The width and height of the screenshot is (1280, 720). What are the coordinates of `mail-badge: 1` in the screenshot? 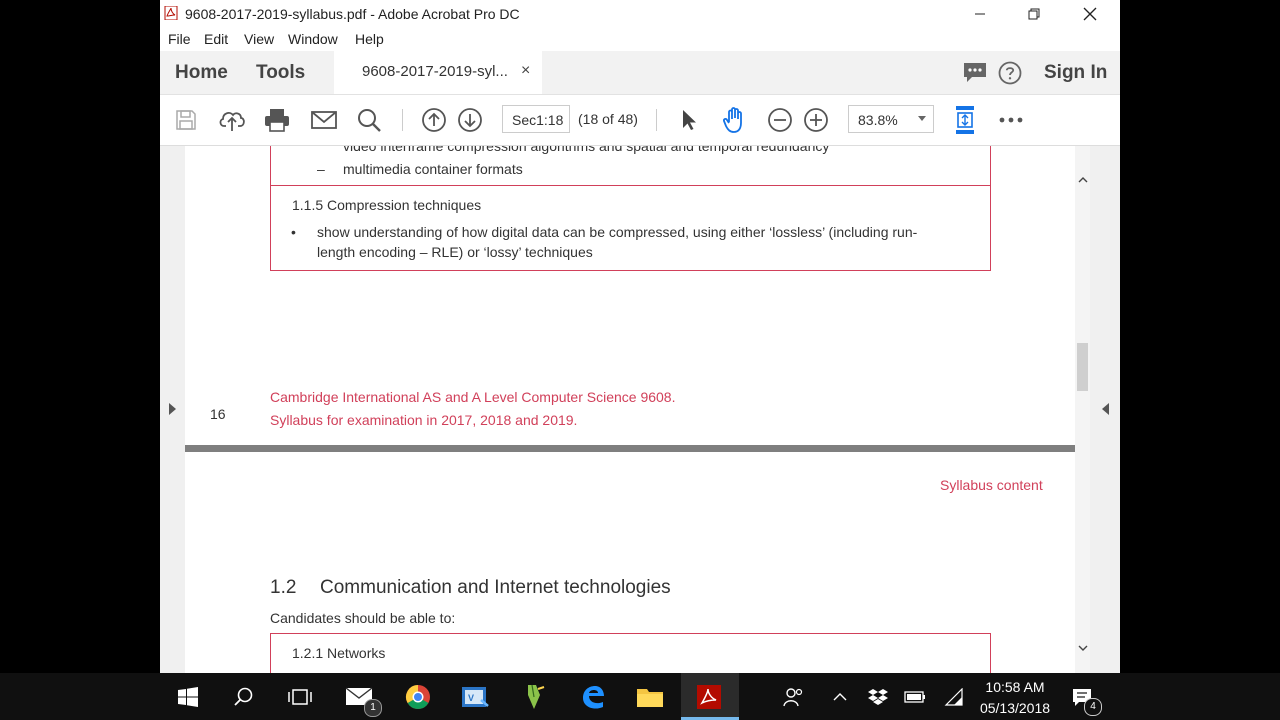 It's located at (373, 708).